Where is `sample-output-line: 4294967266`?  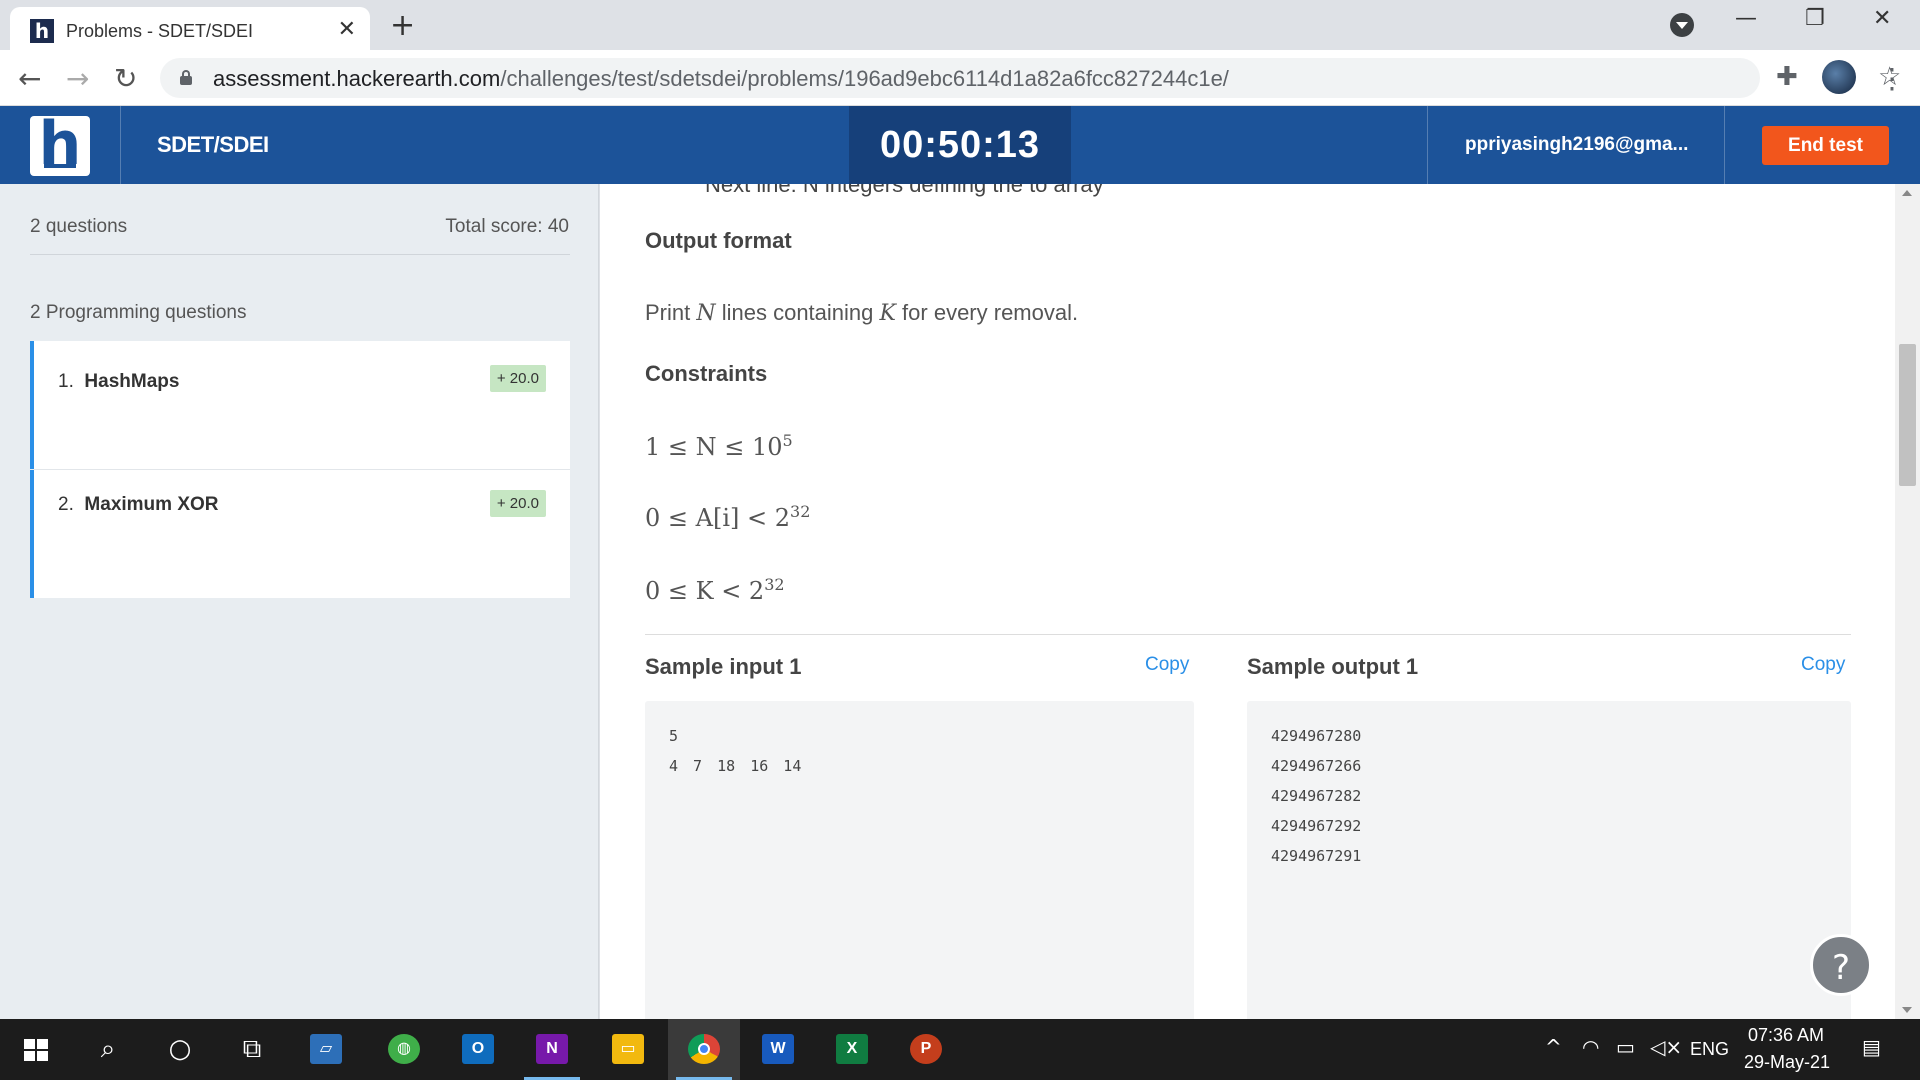 sample-output-line: 4294967266 is located at coordinates (1316, 766).